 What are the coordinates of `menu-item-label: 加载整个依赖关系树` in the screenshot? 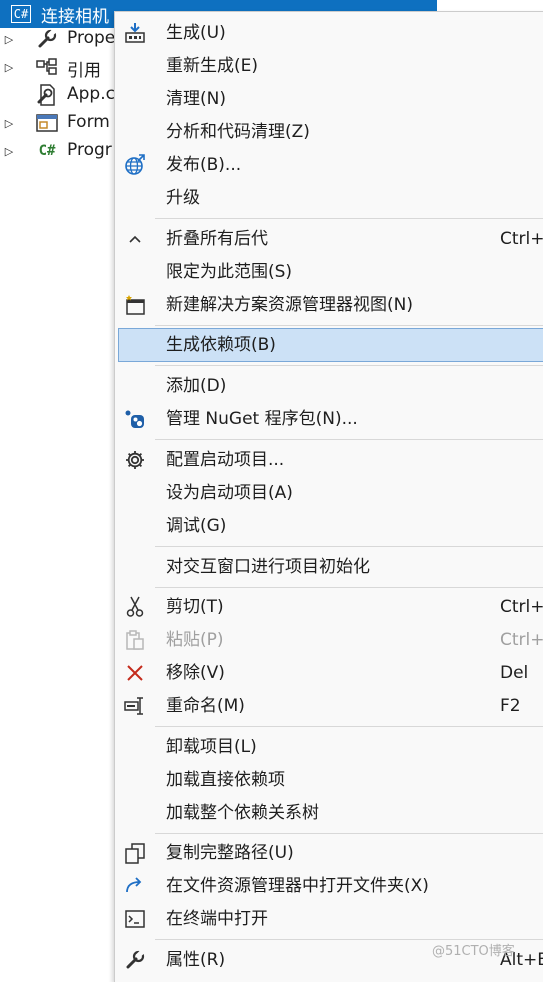 It's located at (242, 813).